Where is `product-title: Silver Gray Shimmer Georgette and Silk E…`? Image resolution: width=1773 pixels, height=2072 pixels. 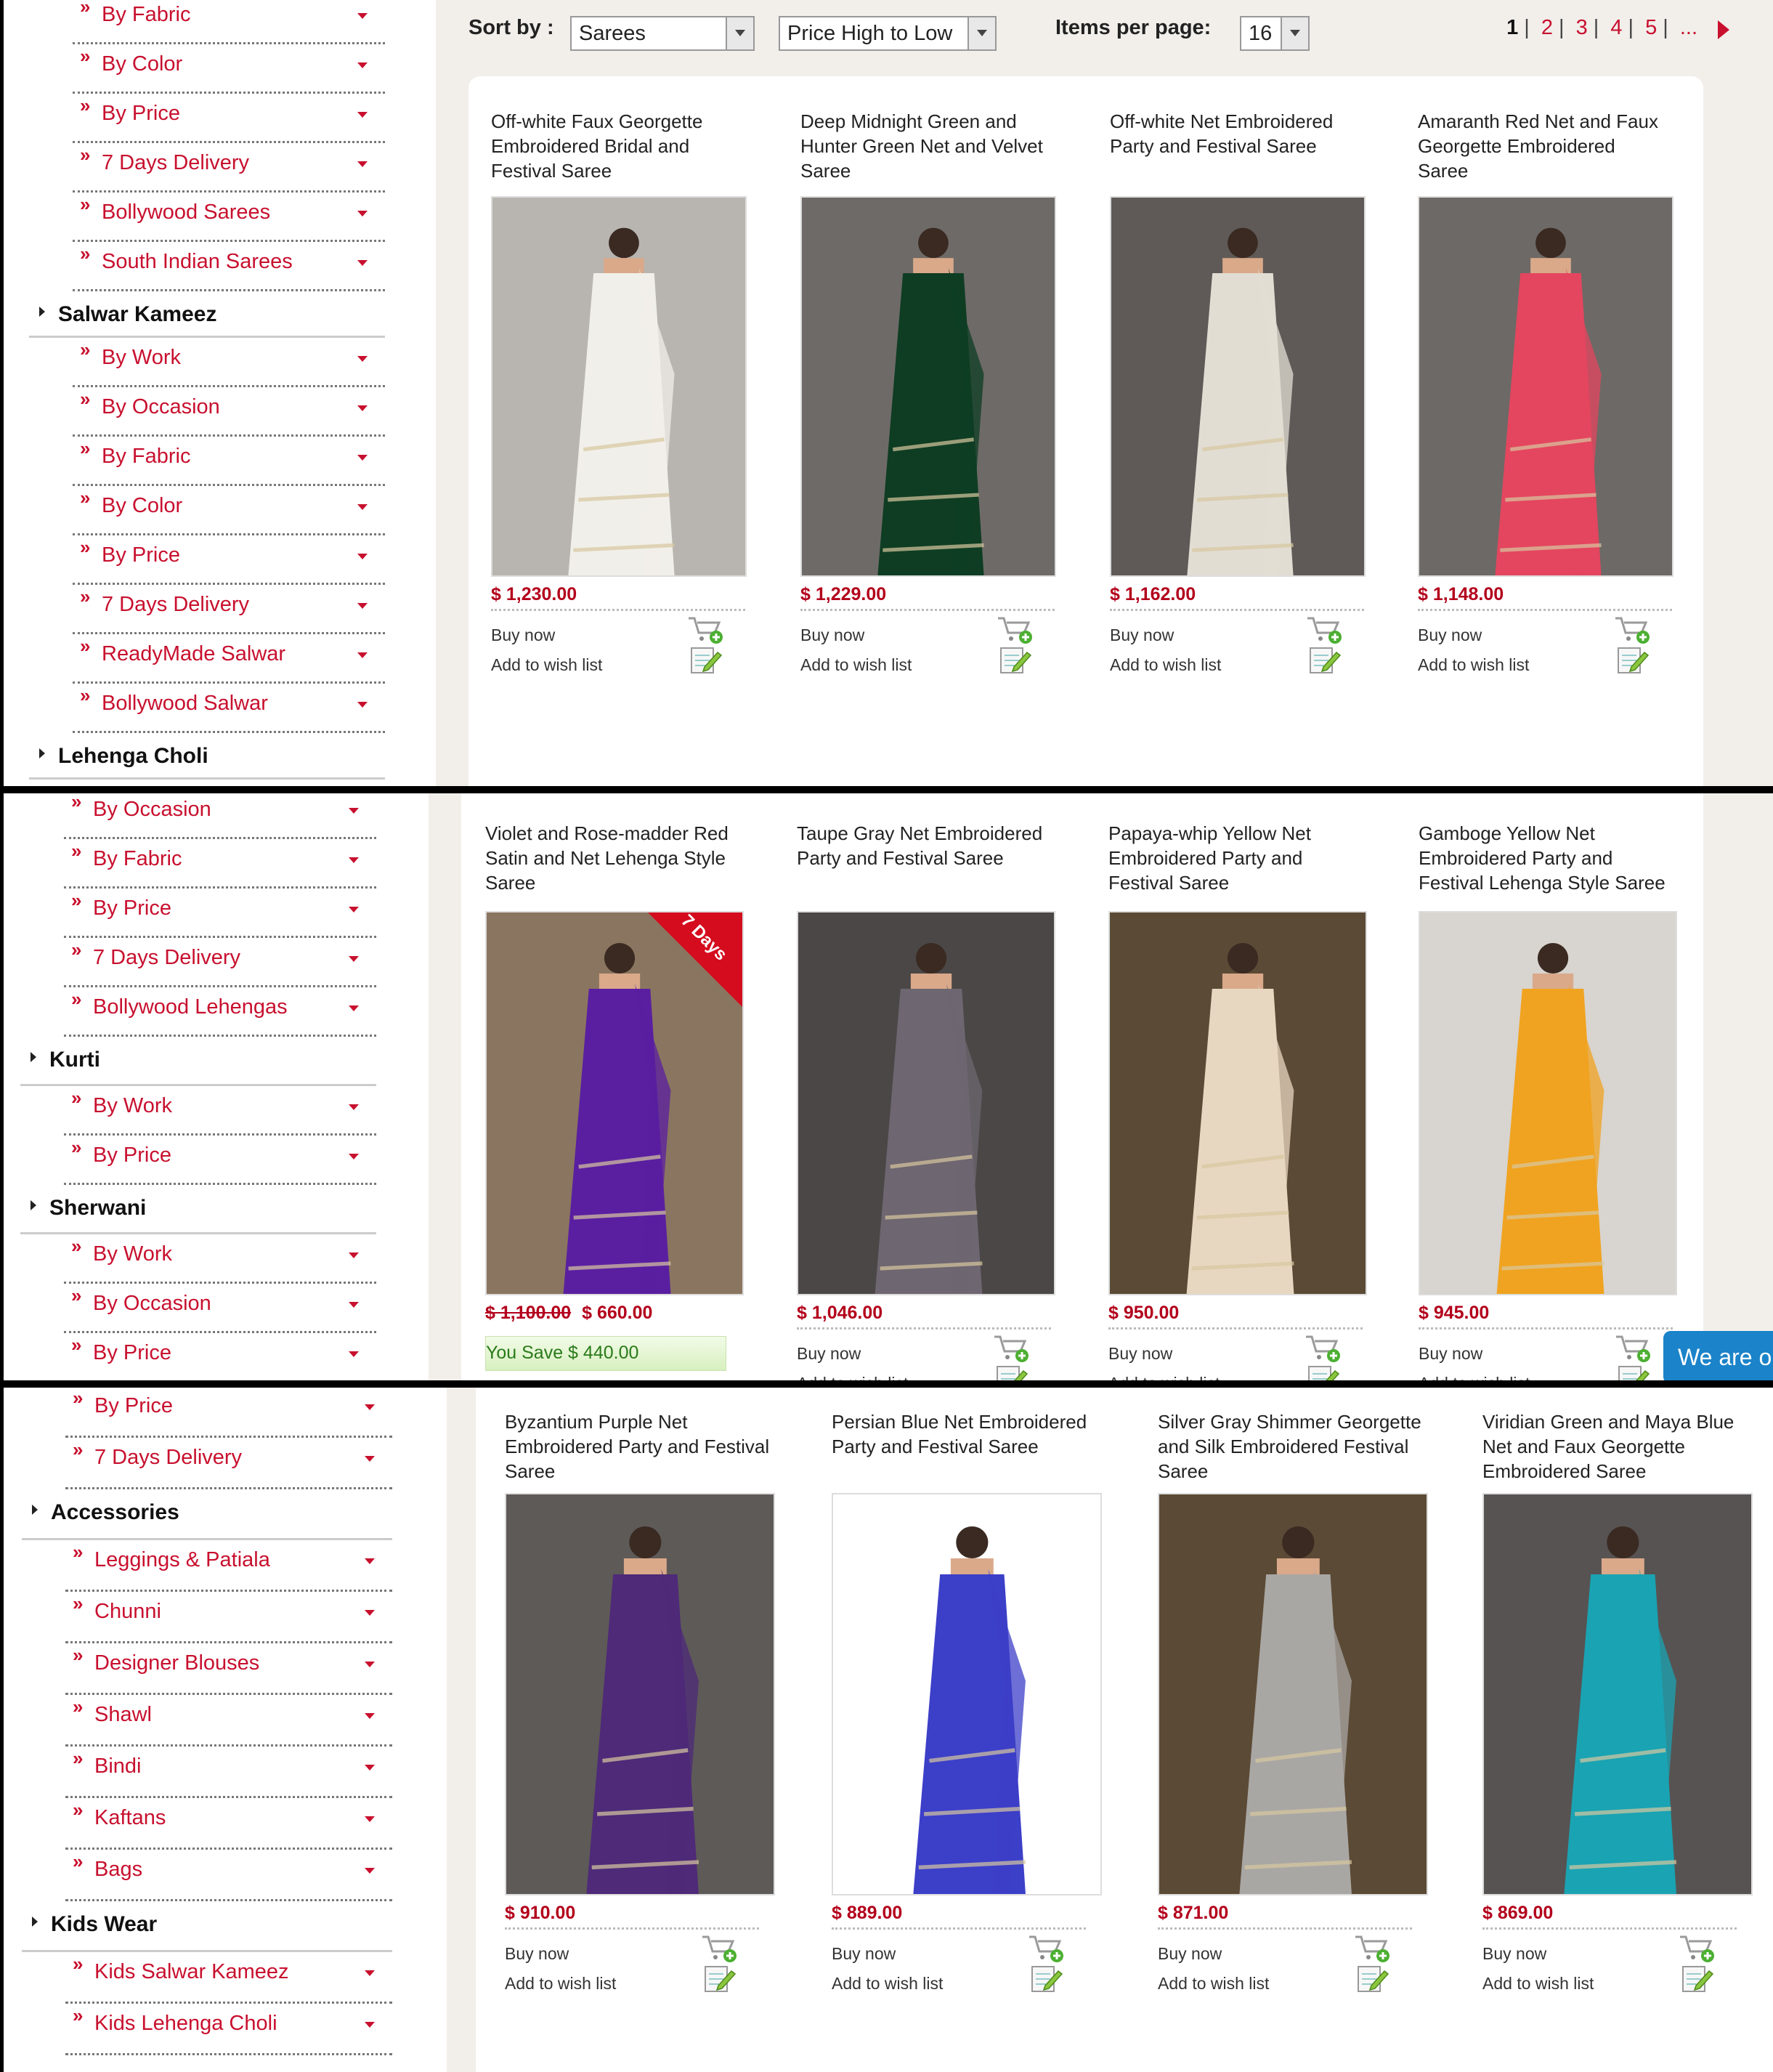 product-title: Silver Gray Shimmer Georgette and Silk E… is located at coordinates (1291, 1446).